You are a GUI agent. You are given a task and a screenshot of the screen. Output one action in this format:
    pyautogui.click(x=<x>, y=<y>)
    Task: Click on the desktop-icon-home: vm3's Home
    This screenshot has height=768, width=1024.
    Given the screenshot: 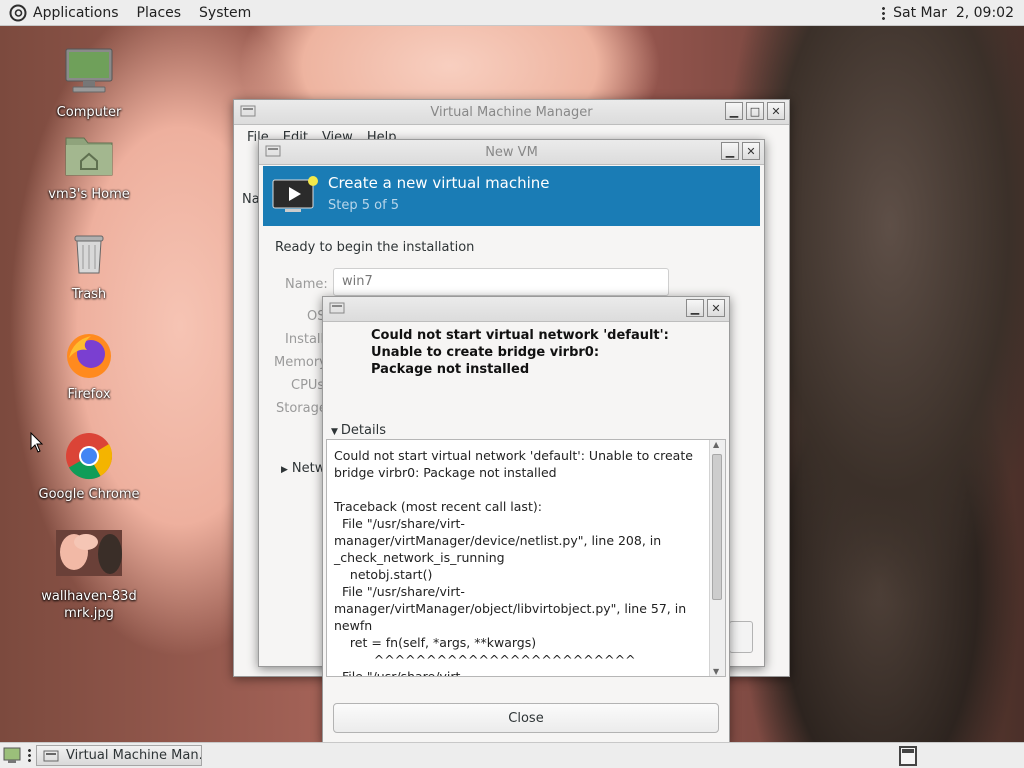 What is the action you would take?
    pyautogui.click(x=89, y=165)
    